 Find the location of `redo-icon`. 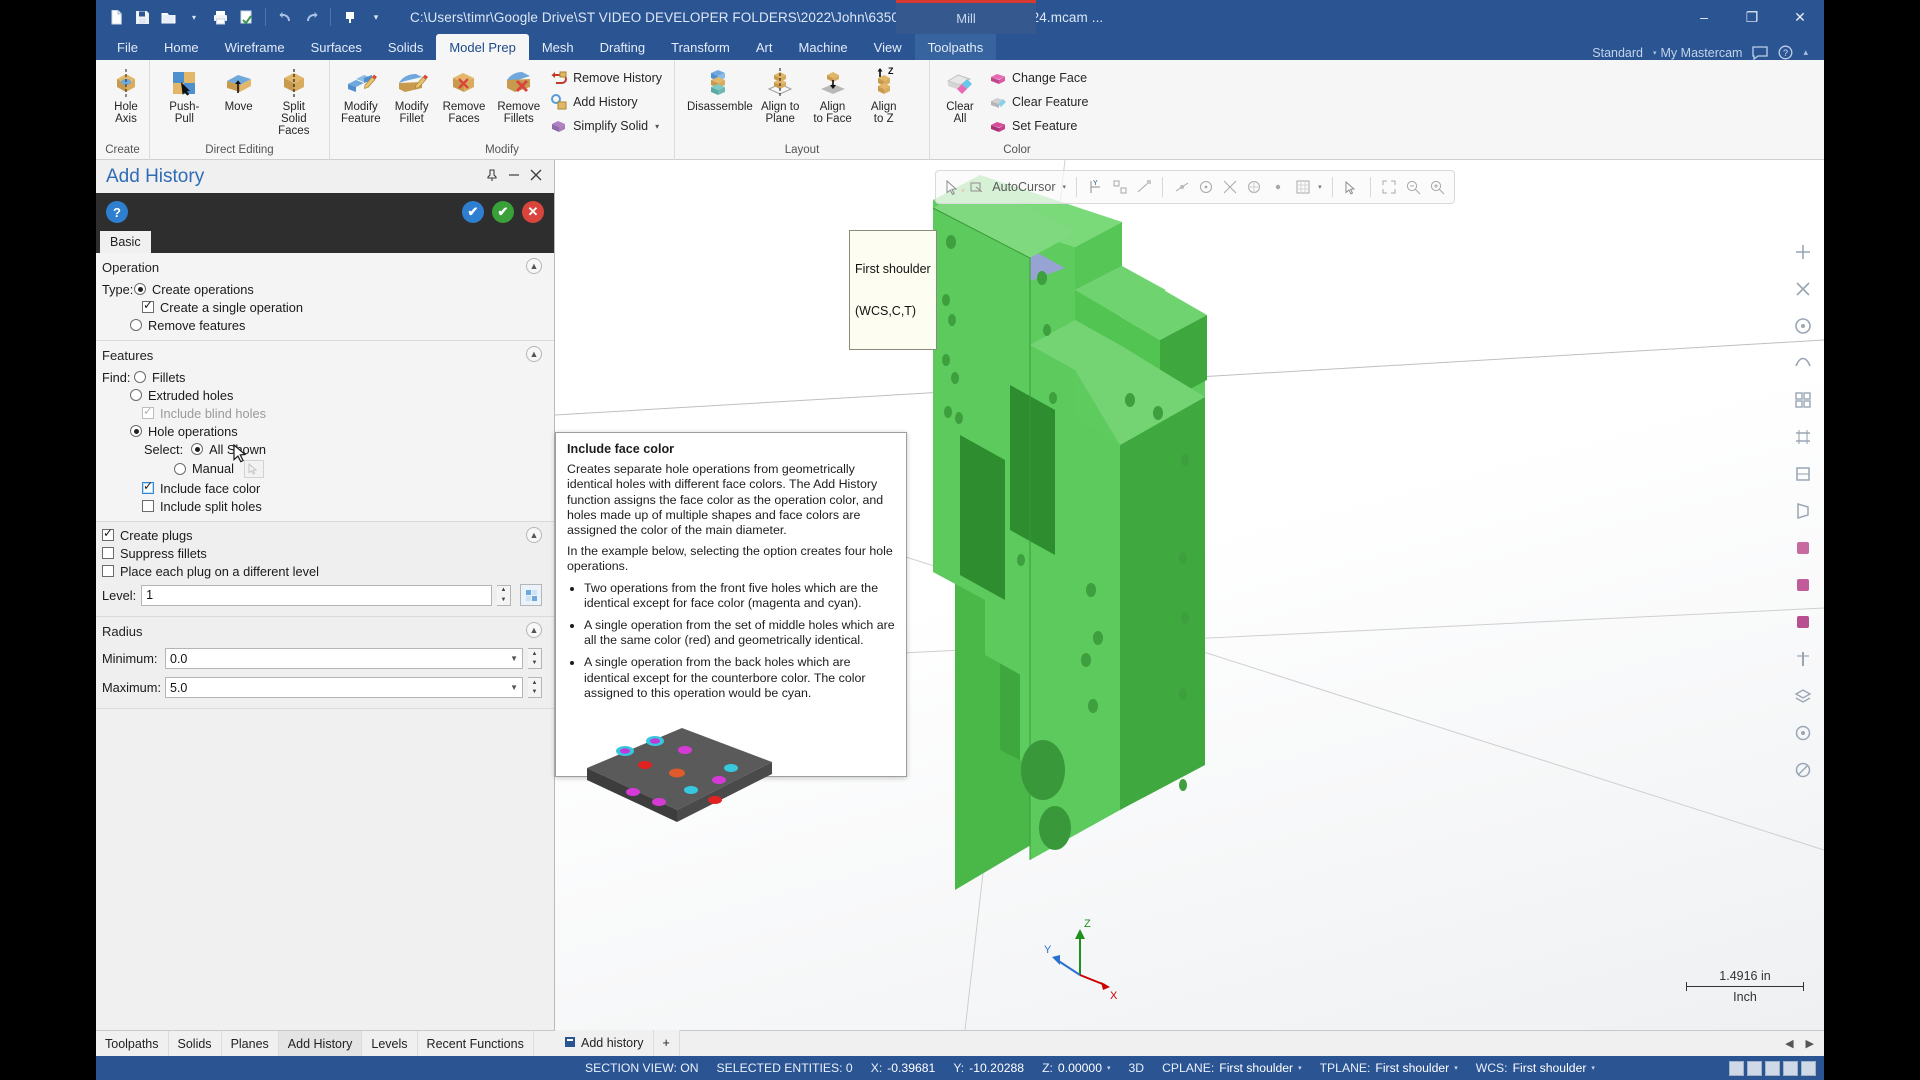

redo-icon is located at coordinates (311, 17).